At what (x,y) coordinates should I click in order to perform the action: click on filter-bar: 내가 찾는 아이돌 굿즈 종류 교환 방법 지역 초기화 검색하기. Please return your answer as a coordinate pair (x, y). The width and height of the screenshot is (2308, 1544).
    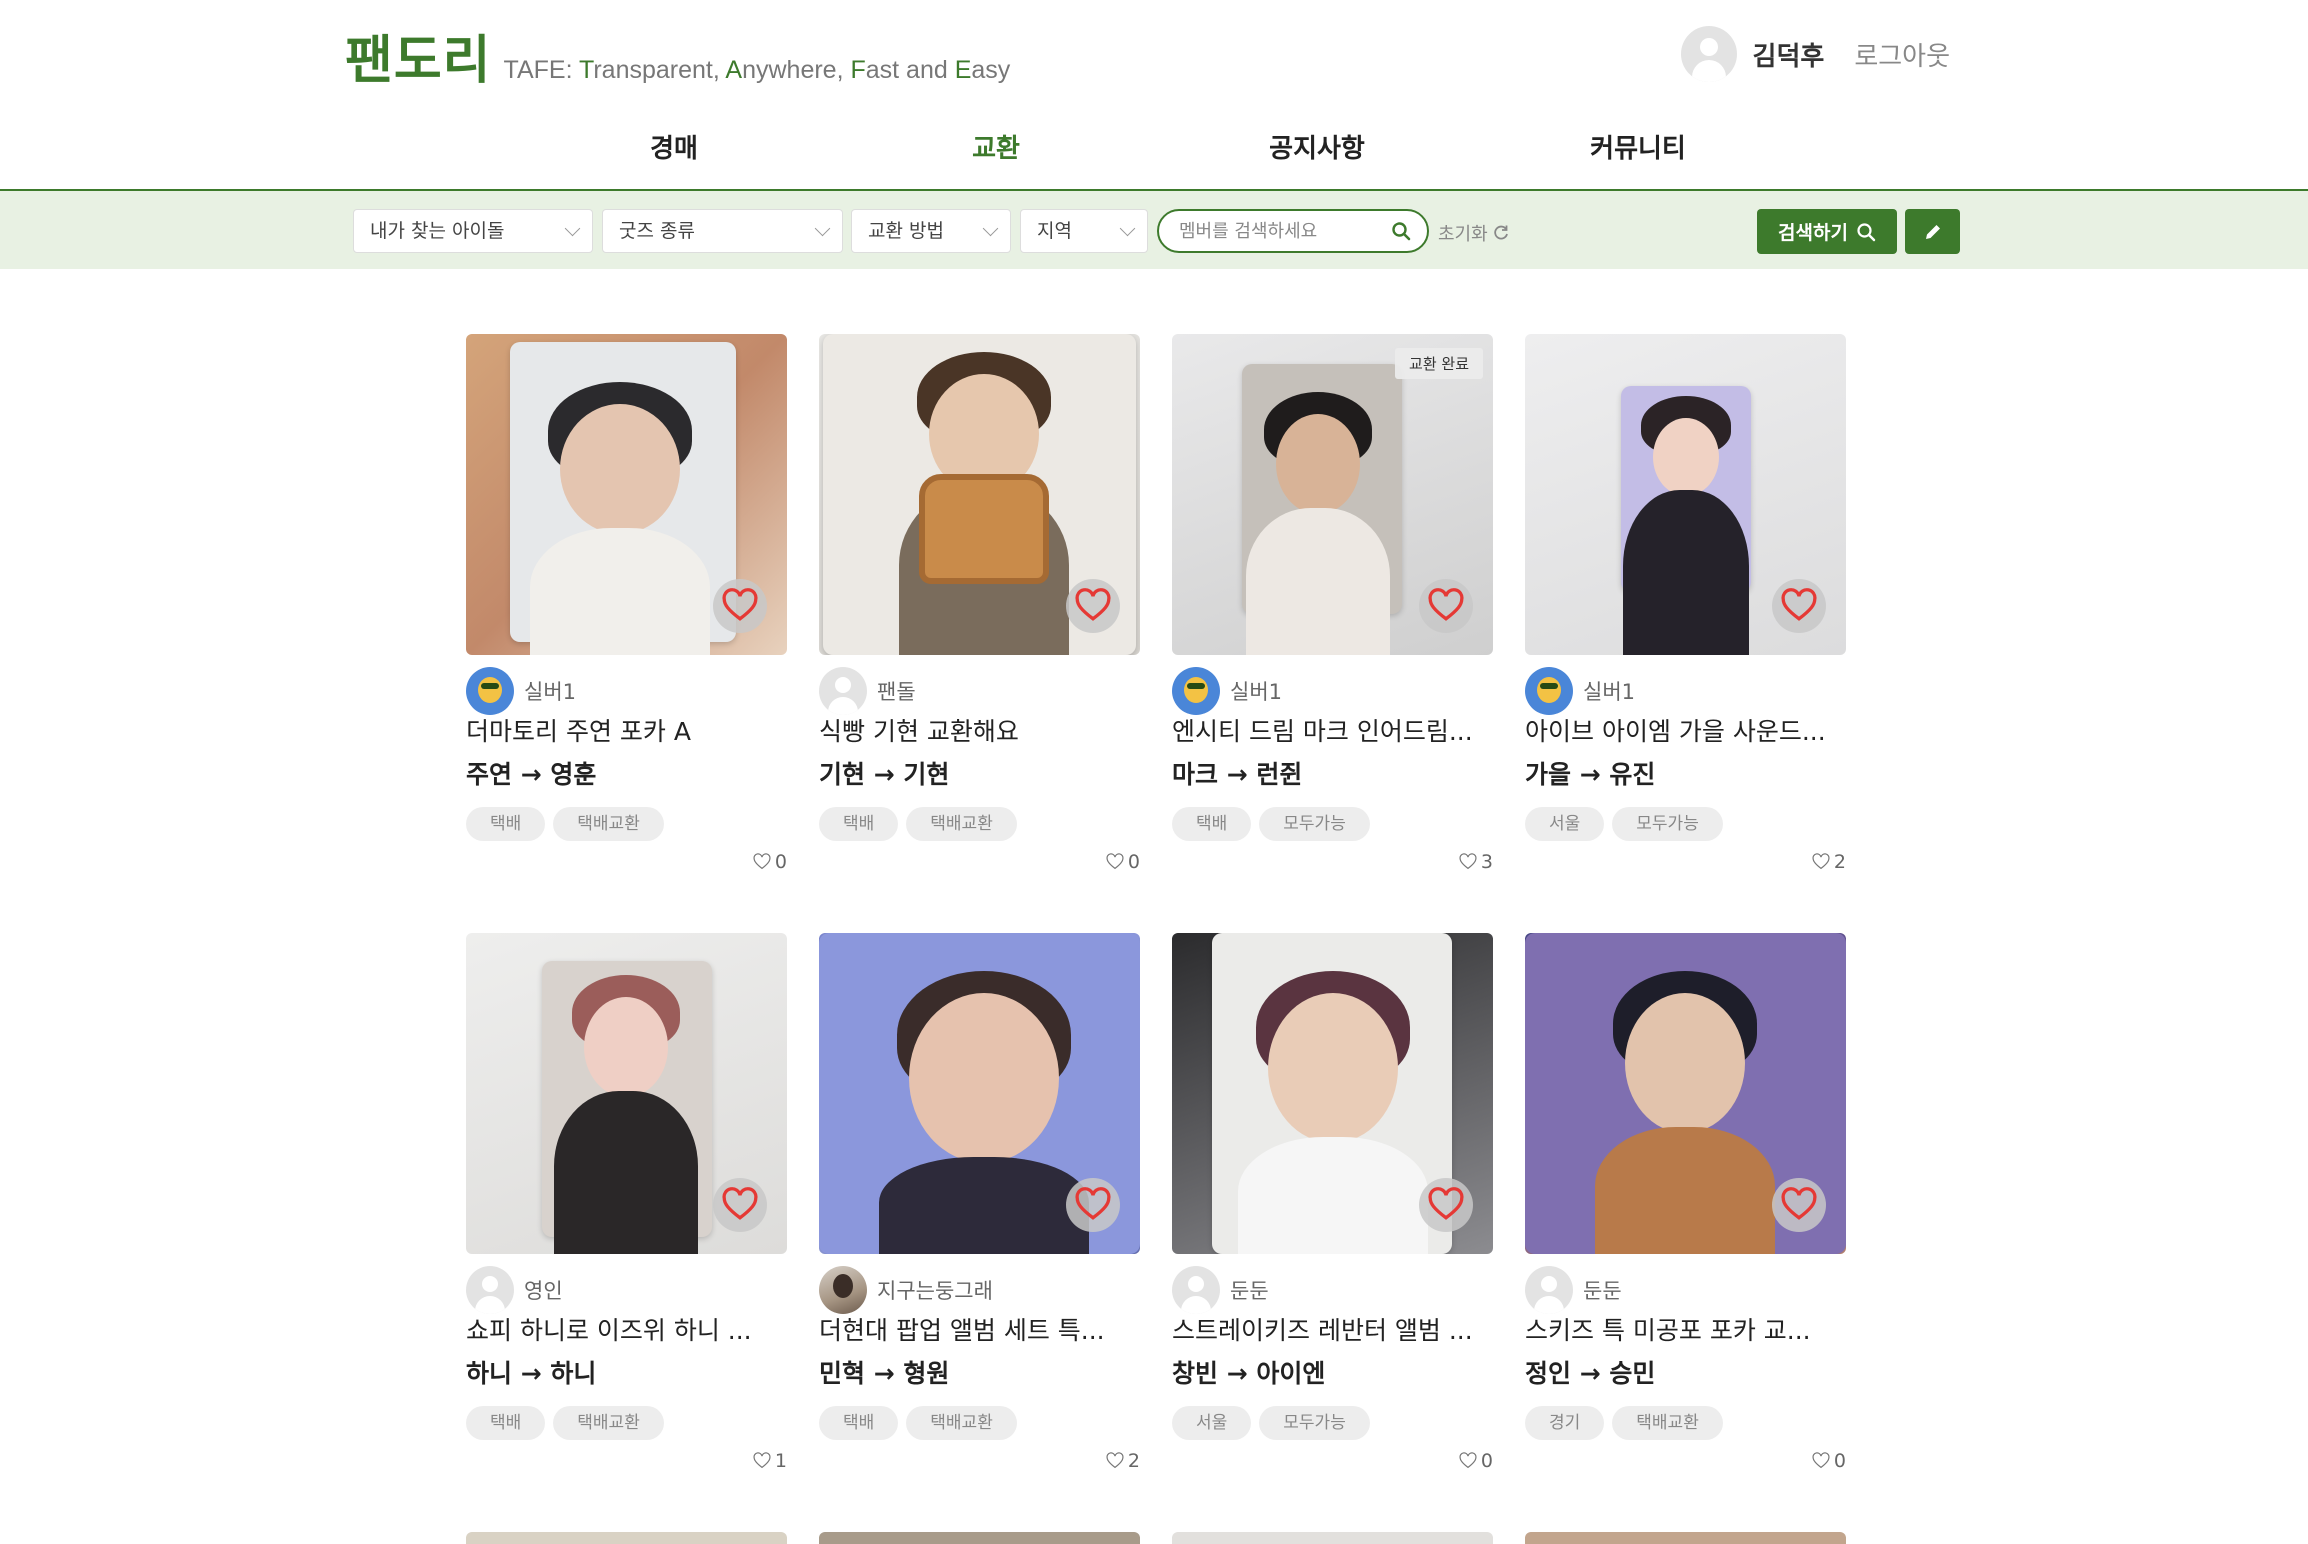
    Looking at the image, I should click on (1154, 230).